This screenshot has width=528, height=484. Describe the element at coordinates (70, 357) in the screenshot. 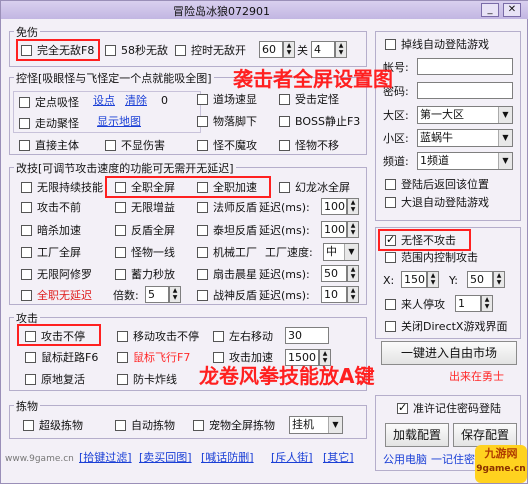

I see `shubiao-label: 鼠标赶路F6` at that location.